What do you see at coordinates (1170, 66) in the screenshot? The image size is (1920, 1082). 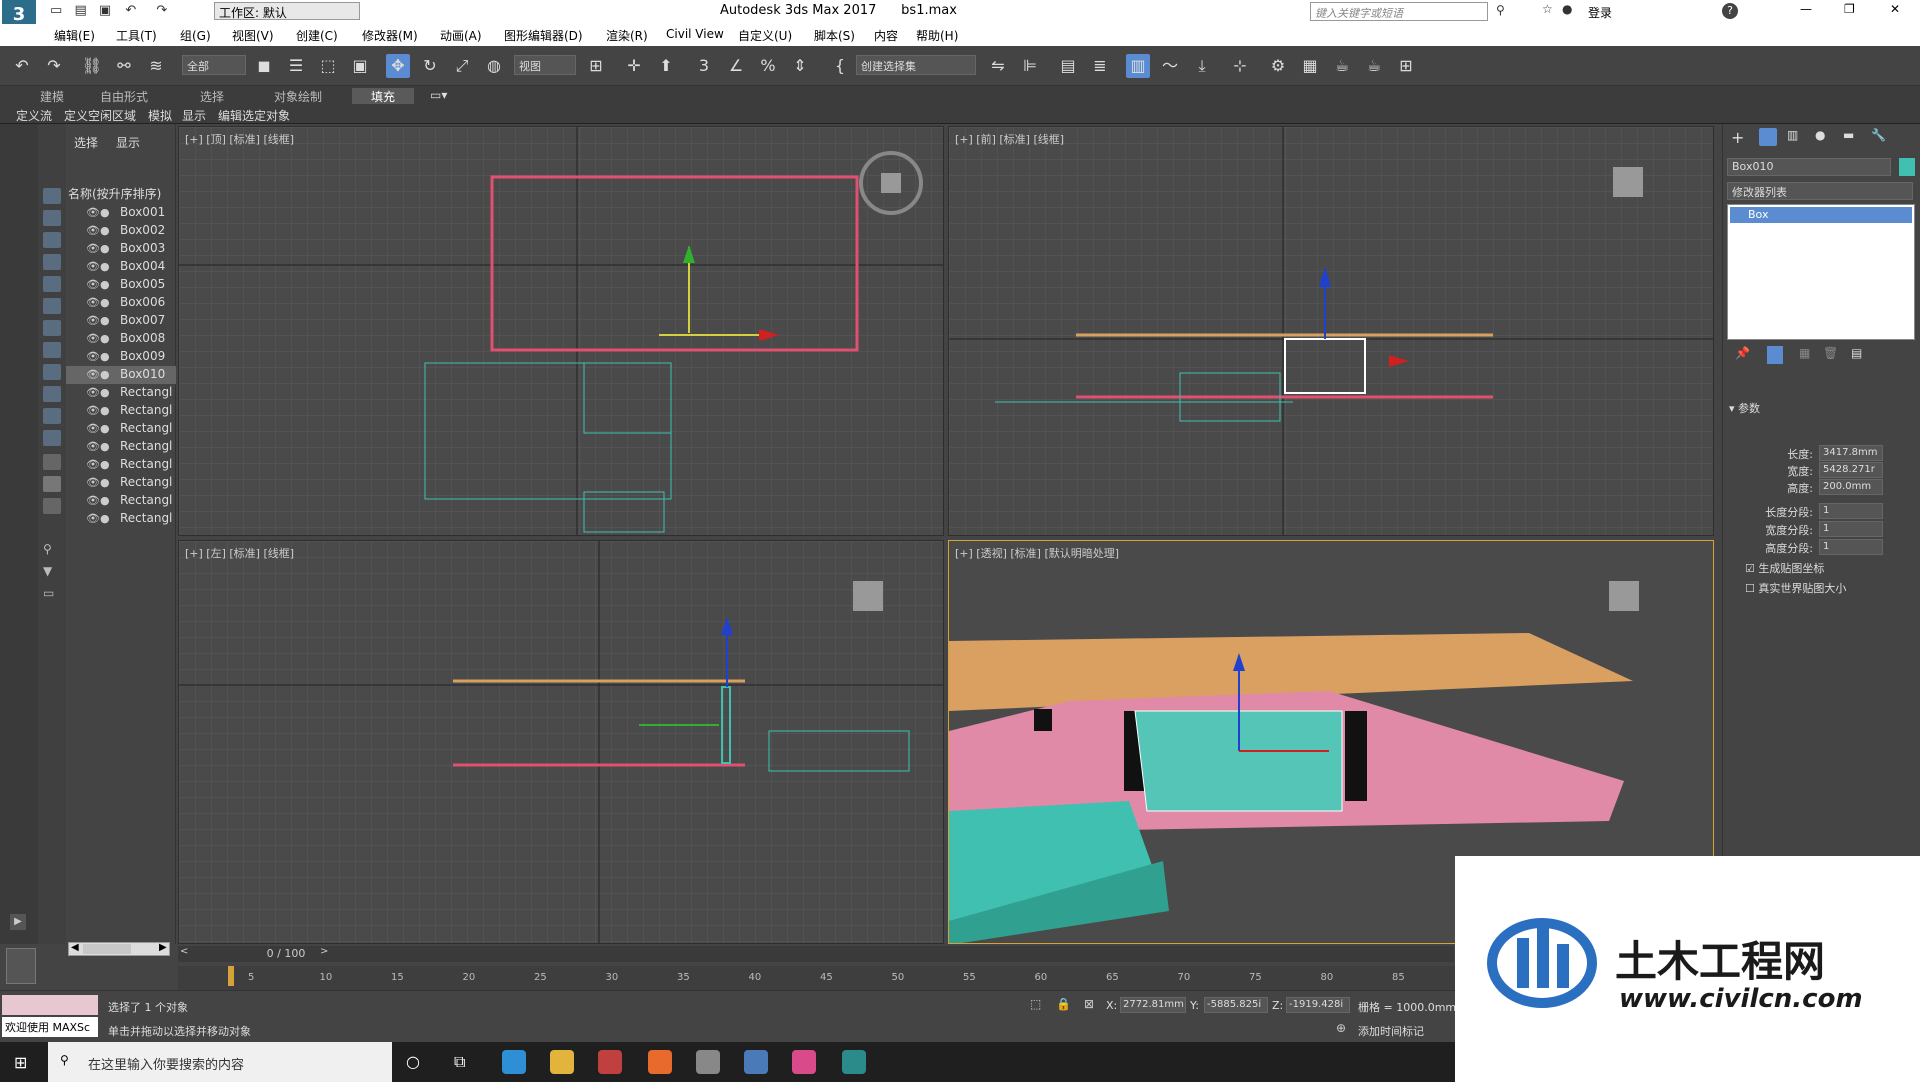 I see `curve-editor-icon: 〜` at bounding box center [1170, 66].